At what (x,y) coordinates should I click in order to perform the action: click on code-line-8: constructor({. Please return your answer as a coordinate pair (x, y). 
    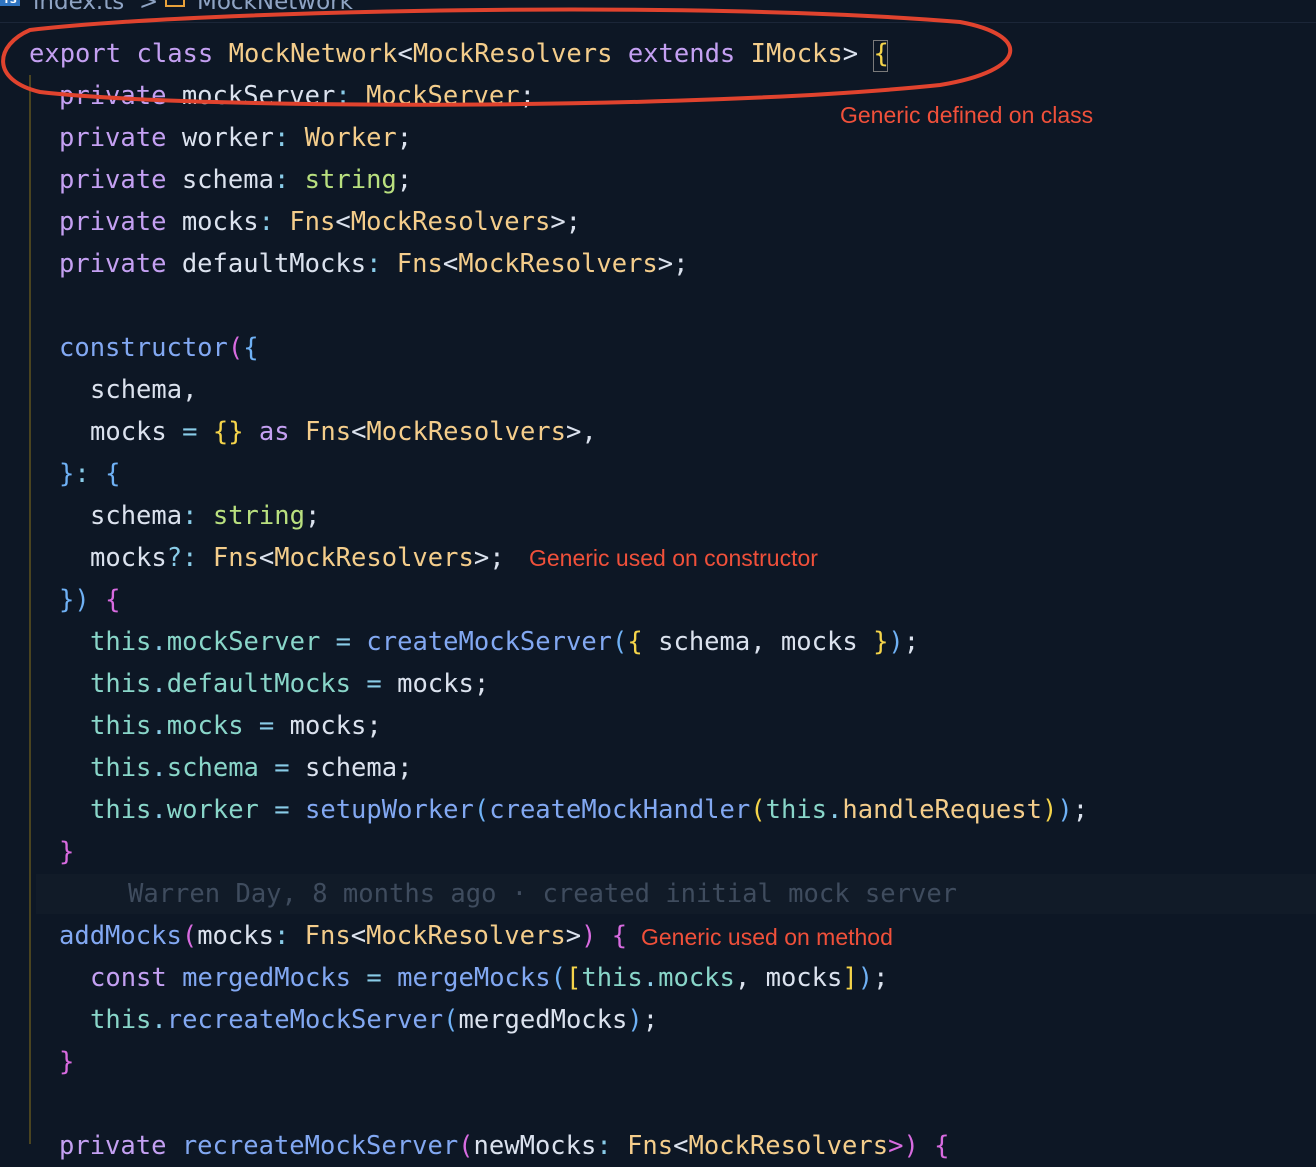
    Looking at the image, I should click on (159, 348).